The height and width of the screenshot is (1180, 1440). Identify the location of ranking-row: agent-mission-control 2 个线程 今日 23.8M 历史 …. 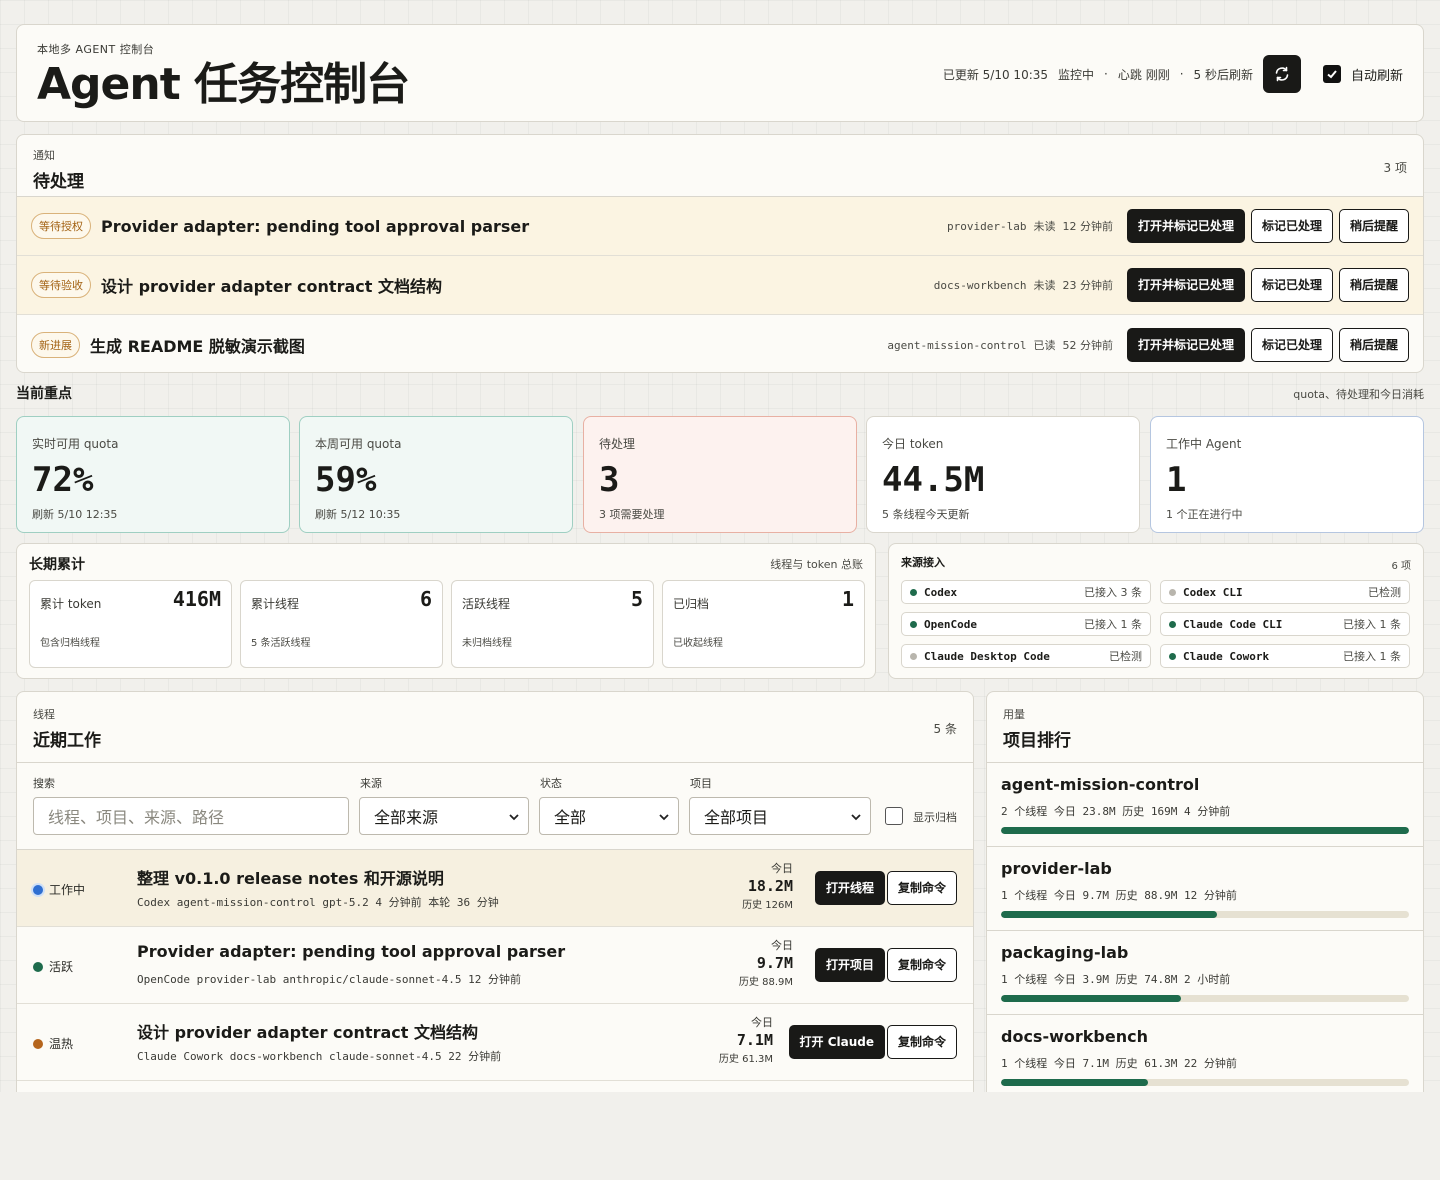
(1205, 805).